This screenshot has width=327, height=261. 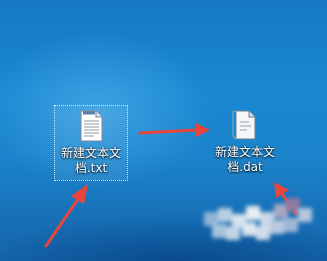 I want to click on desktop-icon-txt-file: 新建文本文档.txt, so click(x=91, y=143).